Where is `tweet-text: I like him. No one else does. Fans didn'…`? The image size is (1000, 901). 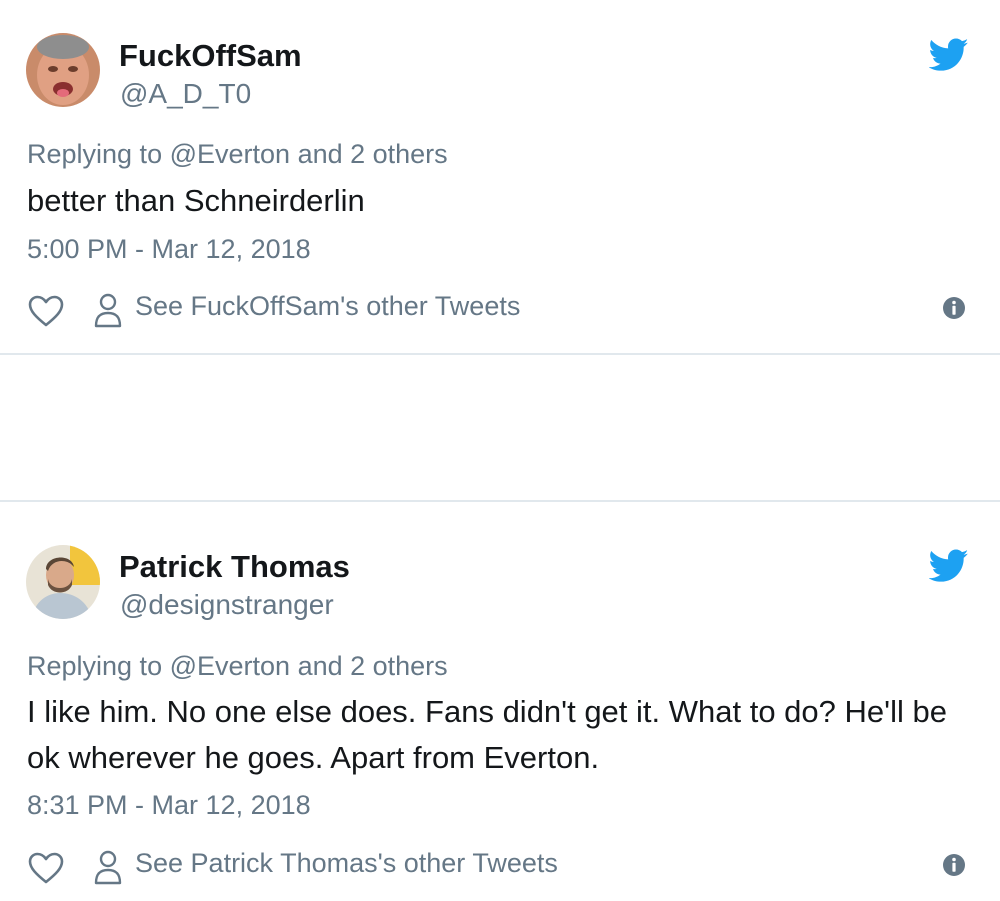 tweet-text: I like him. No one else does. Fans didn'… is located at coordinates (487, 734).